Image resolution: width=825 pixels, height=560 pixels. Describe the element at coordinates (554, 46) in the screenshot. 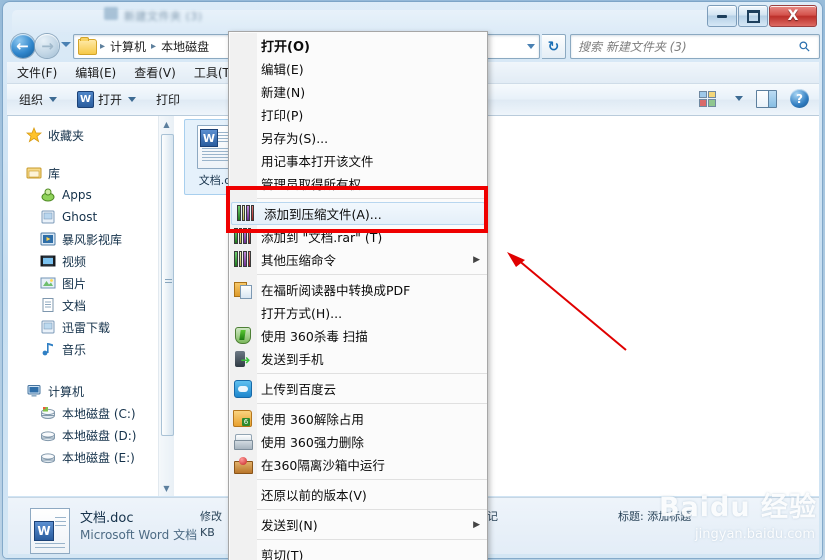

I see `refresh-button: ↻` at that location.